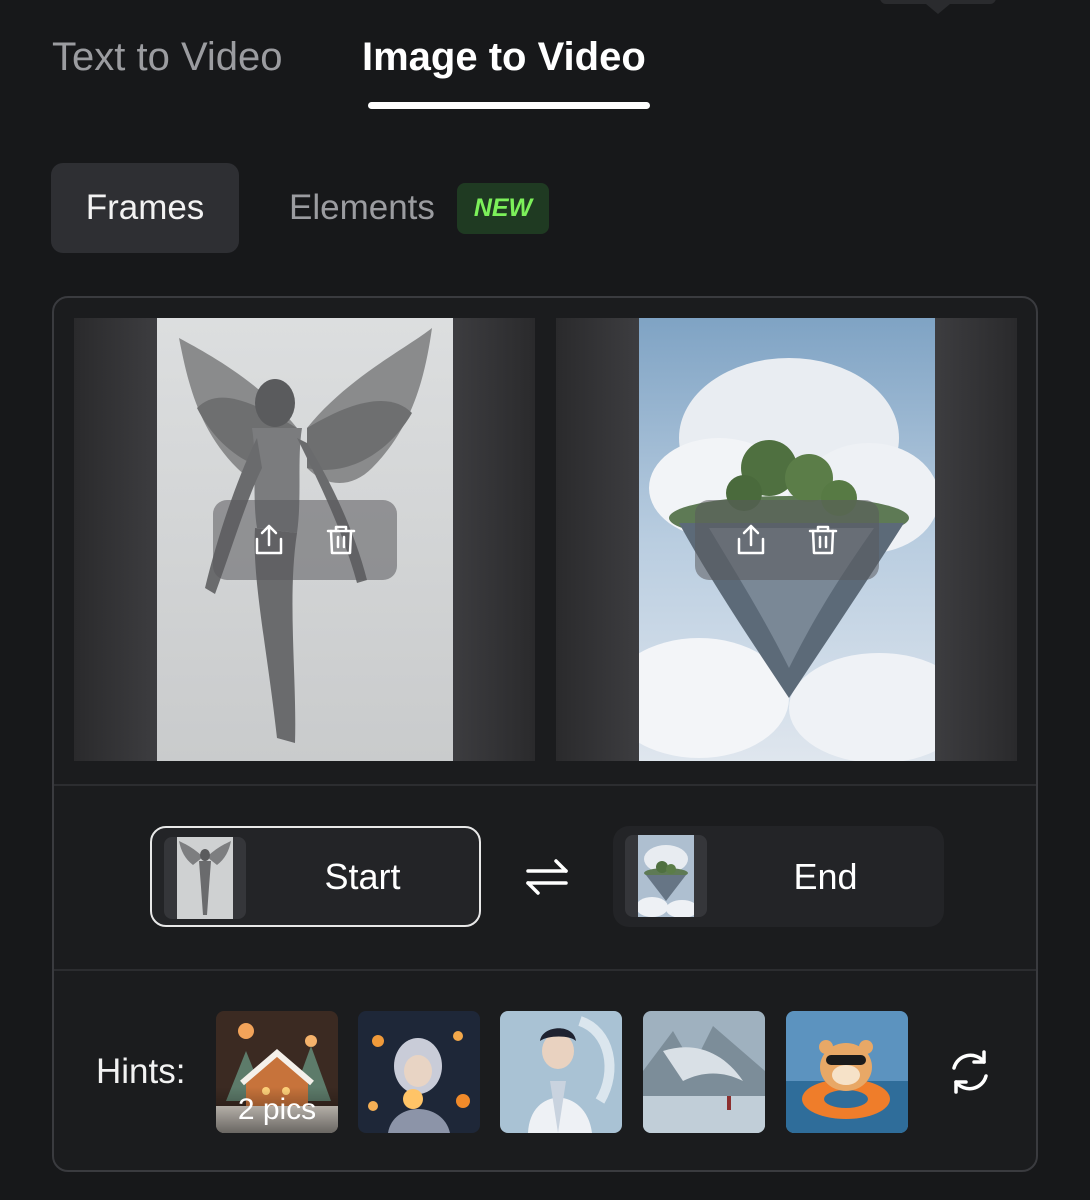 Image resolution: width=1090 pixels, height=1200 pixels. Describe the element at coordinates (205, 878) in the screenshot. I see `start-thumbnail` at that location.